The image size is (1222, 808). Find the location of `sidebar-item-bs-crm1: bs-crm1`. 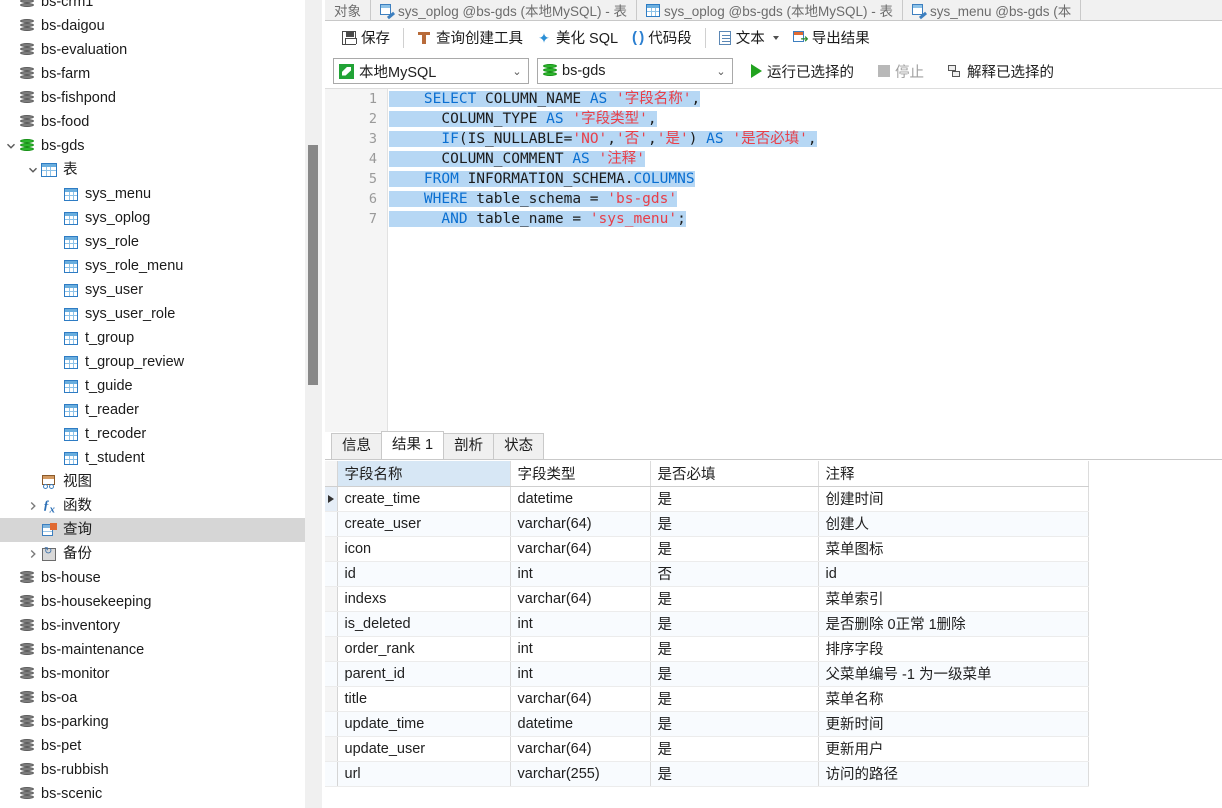

sidebar-item-bs-crm1: bs-crm1 is located at coordinates (152, 7).